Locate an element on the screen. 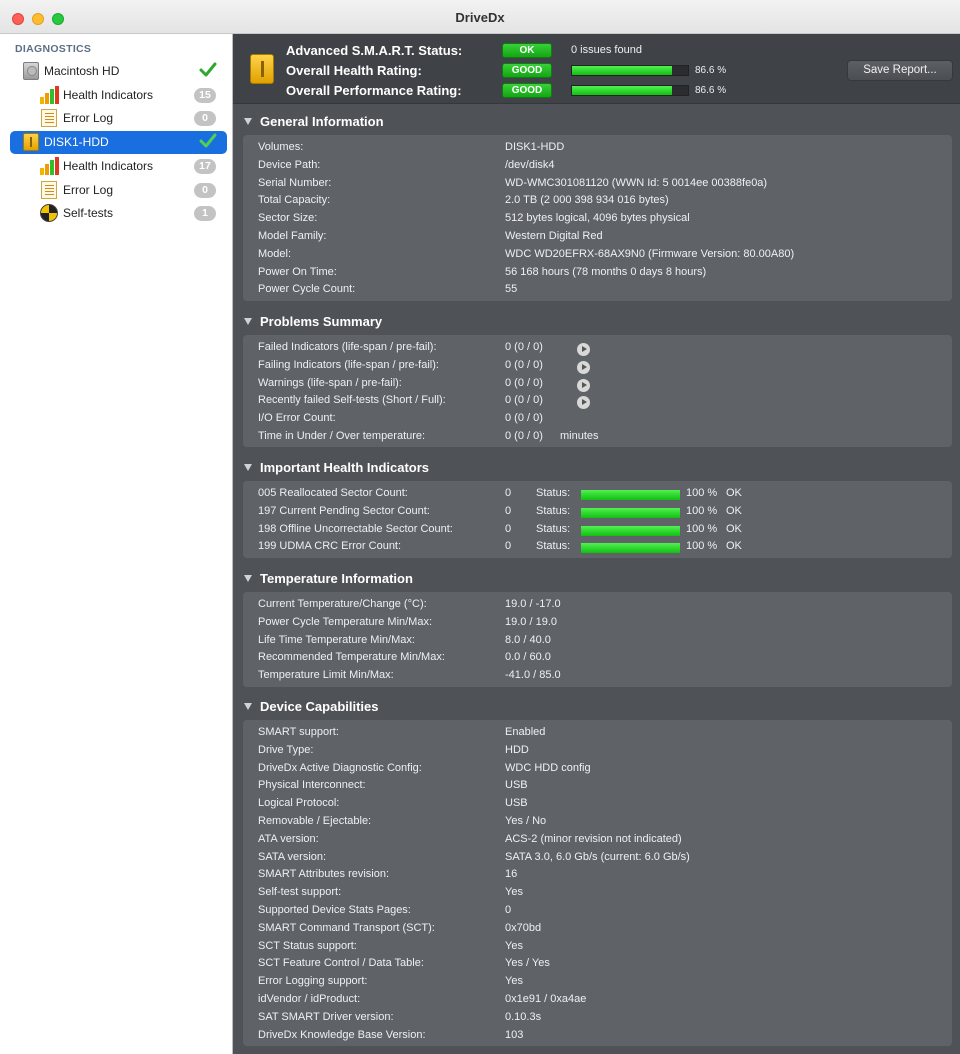  row-label: Time in Under / Over temperature: is located at coordinates (342, 436).